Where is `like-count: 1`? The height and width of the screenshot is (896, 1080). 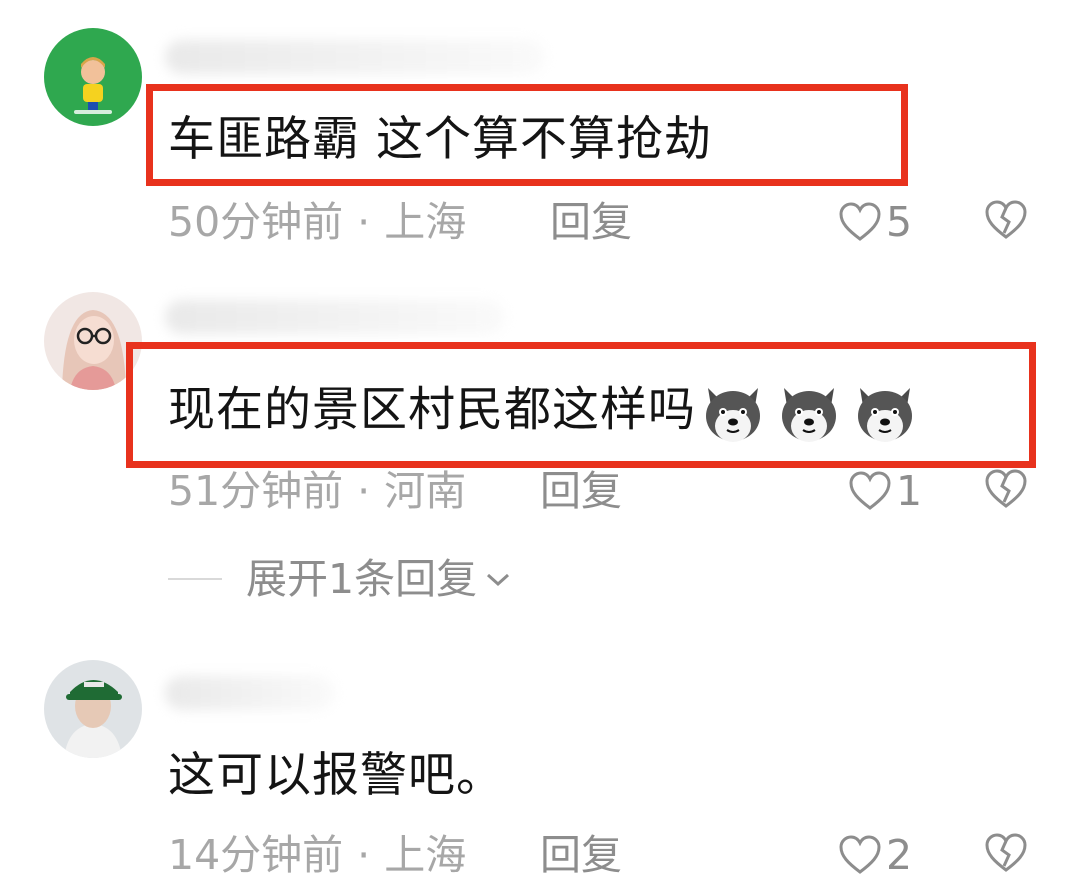
like-count: 1 is located at coordinates (909, 491).